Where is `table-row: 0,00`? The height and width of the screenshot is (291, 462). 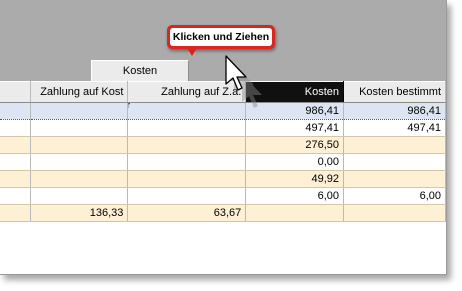 table-row: 0,00 is located at coordinates (223, 162).